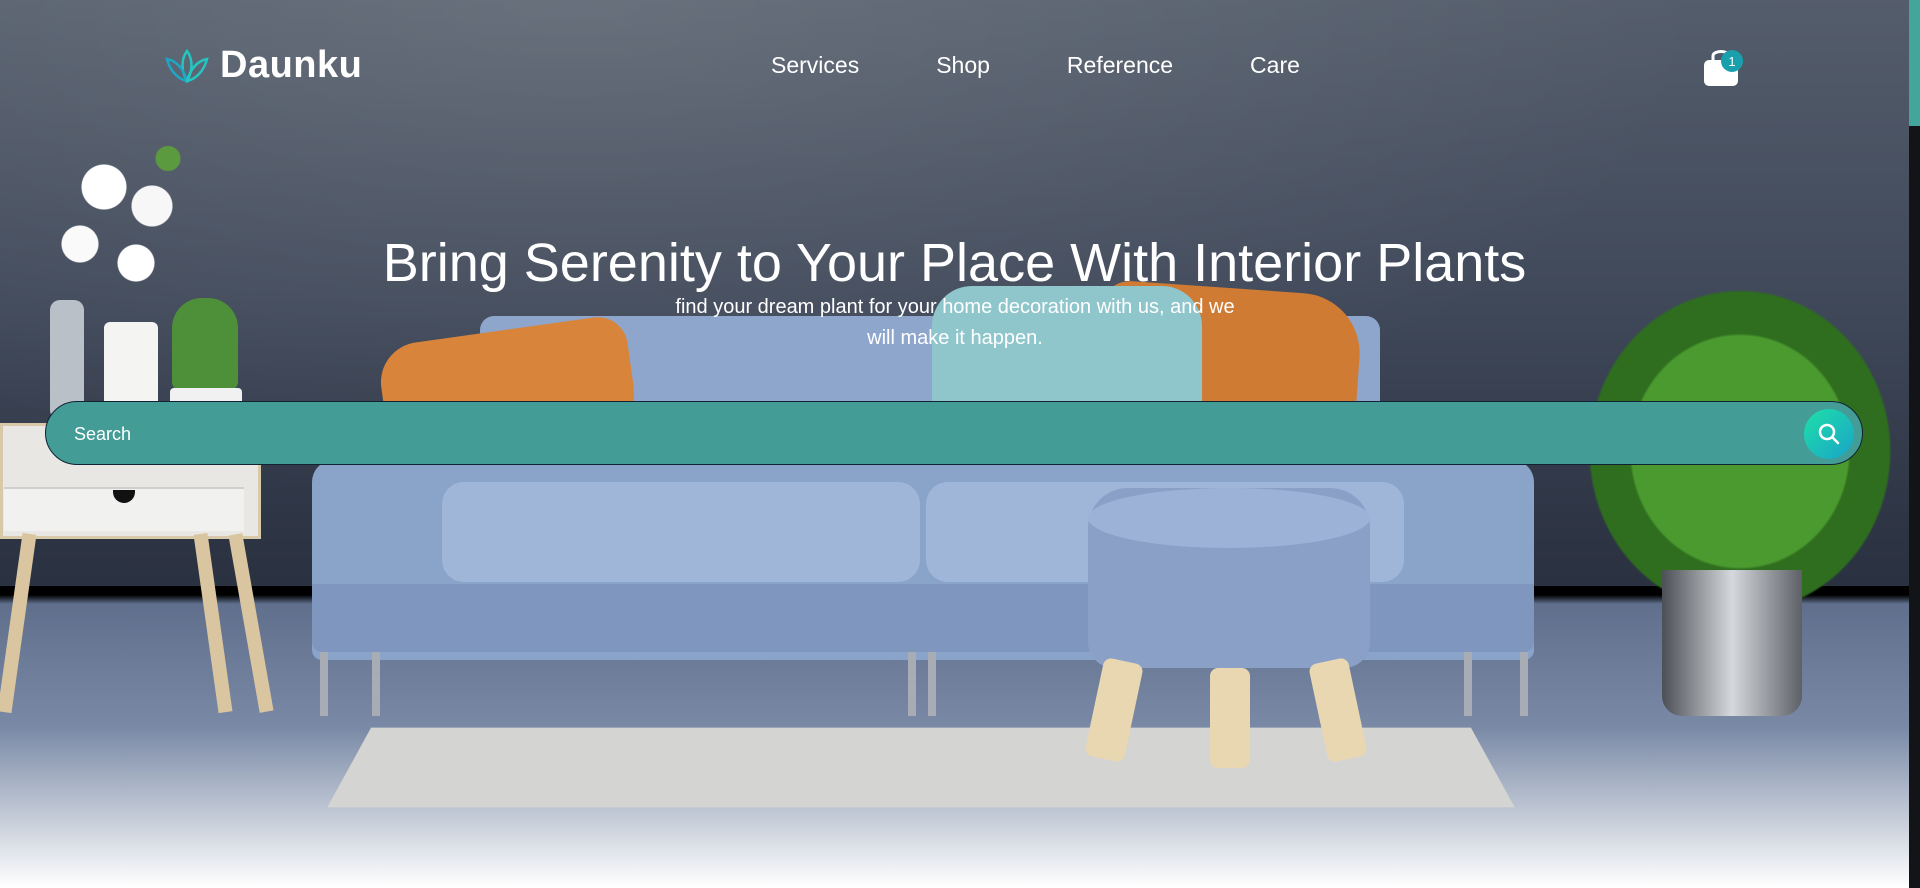 The width and height of the screenshot is (1920, 888). Describe the element at coordinates (1120, 65) in the screenshot. I see `nav-reference: Reference` at that location.